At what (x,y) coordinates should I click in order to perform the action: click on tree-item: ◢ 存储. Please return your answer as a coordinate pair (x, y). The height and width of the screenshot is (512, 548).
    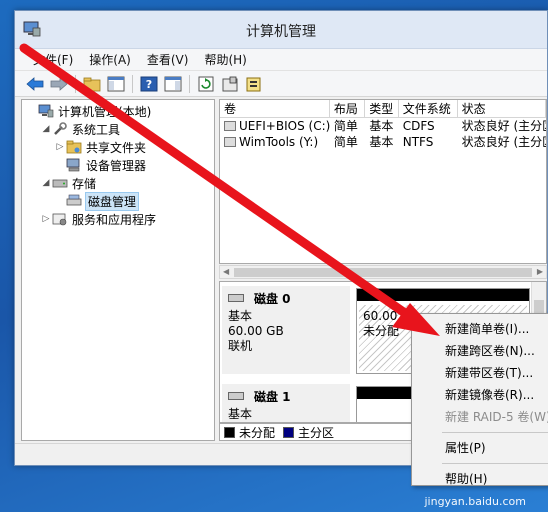
    Looking at the image, I should click on (118, 183).